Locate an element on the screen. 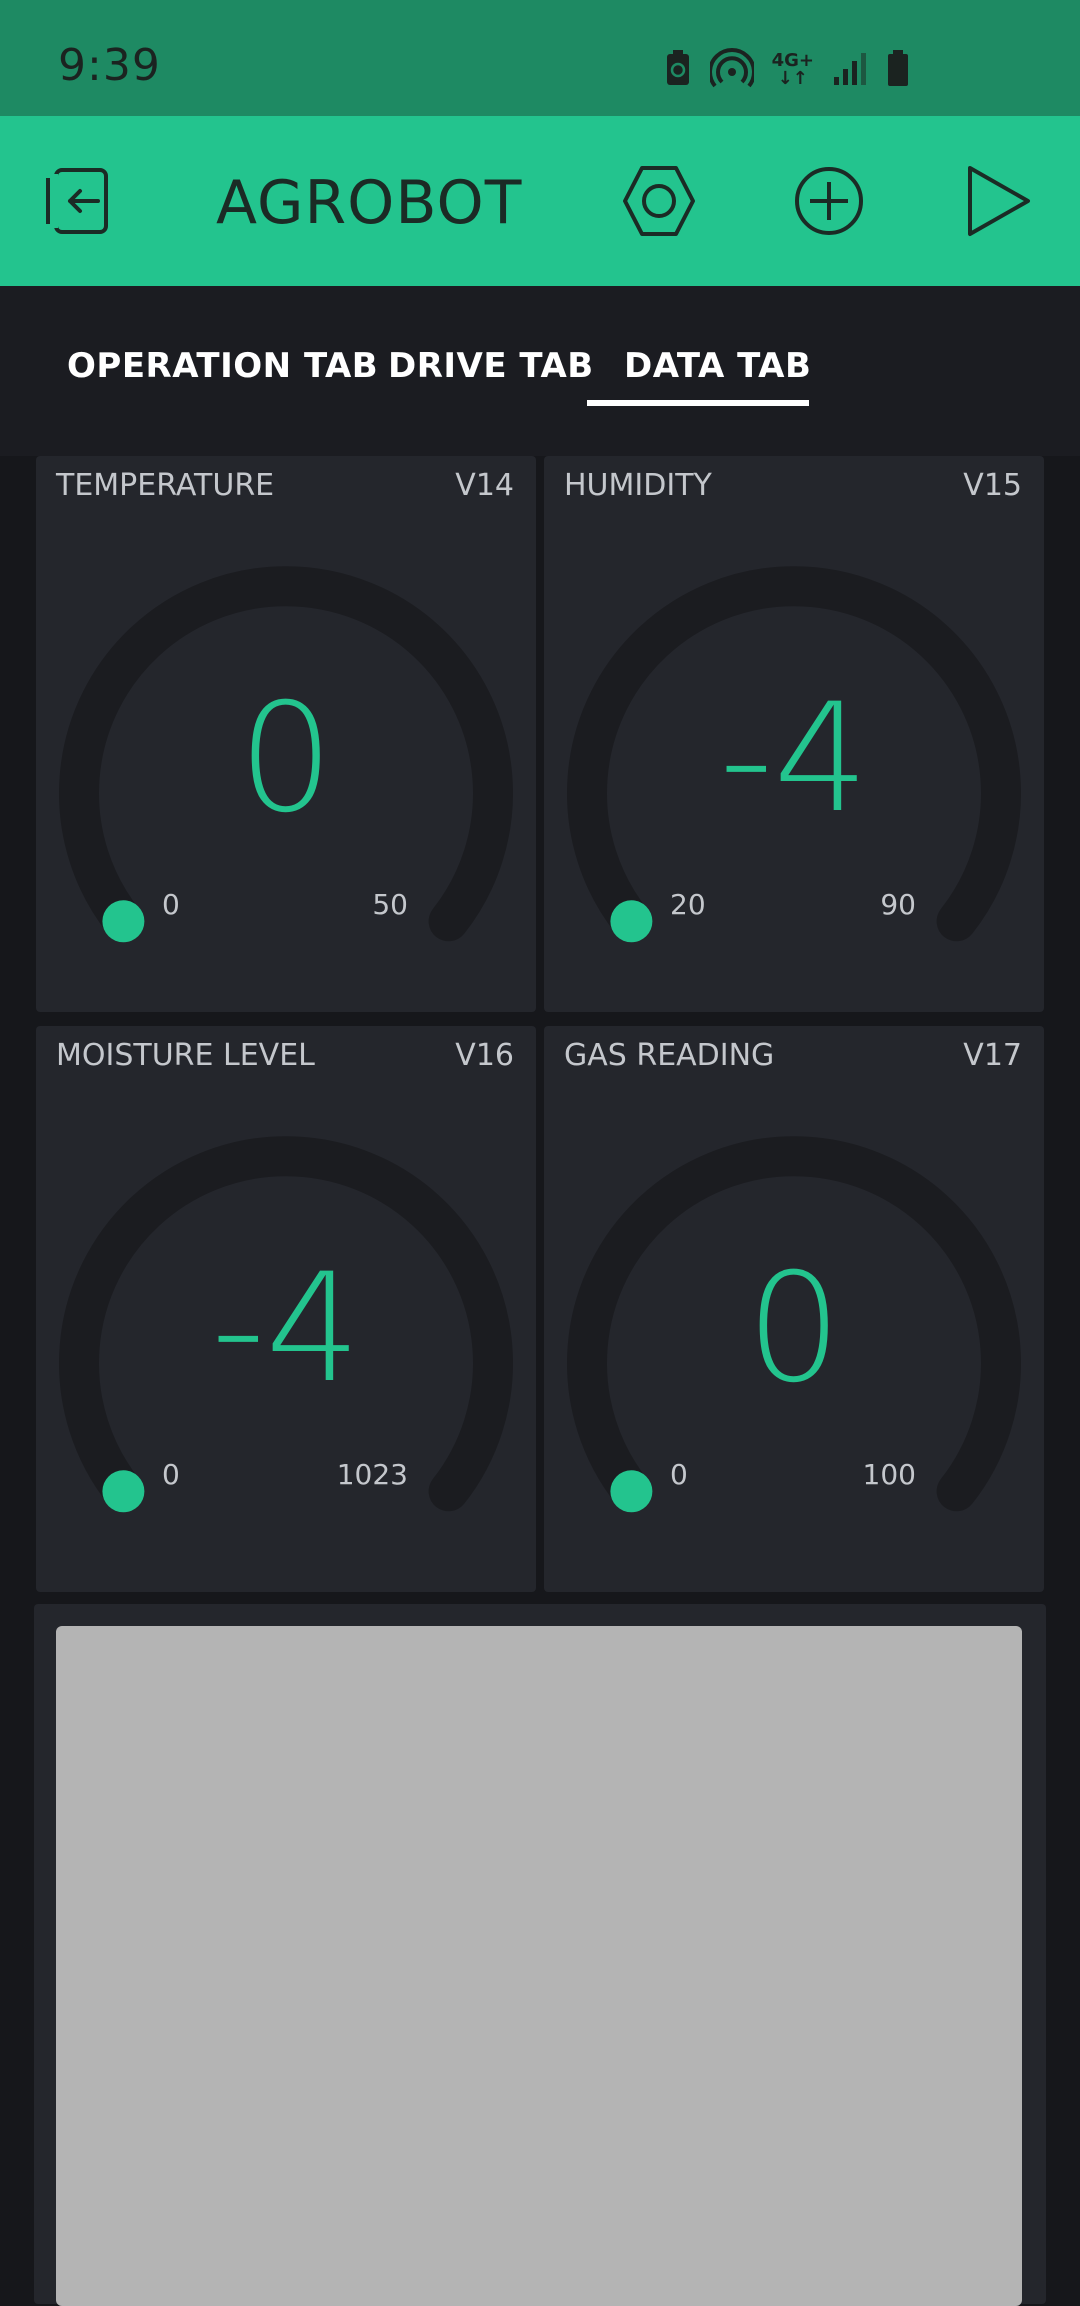  status-icons: 4G+ ↓↑ is located at coordinates (787, 70).